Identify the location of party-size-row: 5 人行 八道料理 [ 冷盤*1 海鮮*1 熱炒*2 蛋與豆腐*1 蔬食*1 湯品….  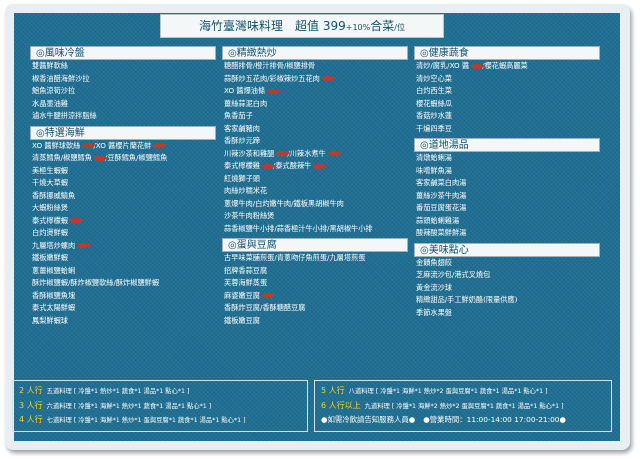
(463, 391).